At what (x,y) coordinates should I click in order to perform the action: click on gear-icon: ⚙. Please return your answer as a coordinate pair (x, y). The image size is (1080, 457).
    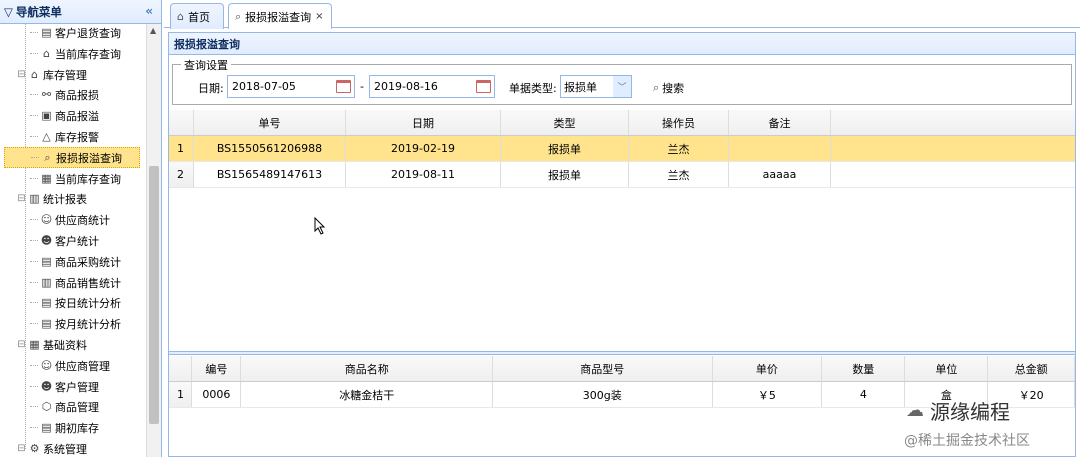
    Looking at the image, I should click on (34, 448).